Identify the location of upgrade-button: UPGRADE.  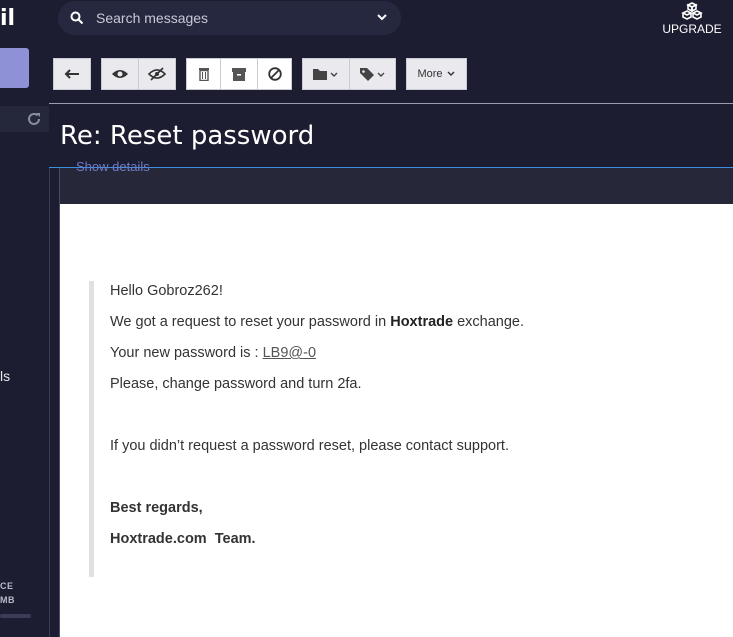
(692, 22).